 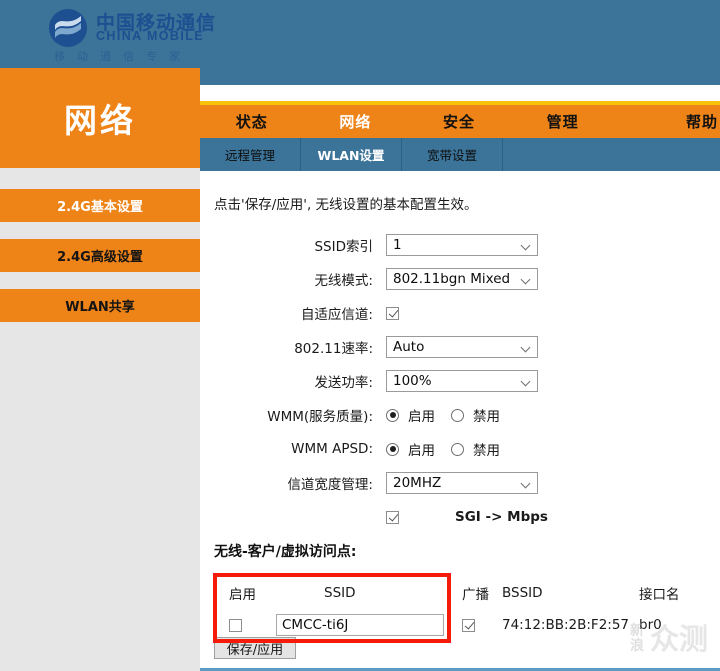 I want to click on label-wmm-qos: WMM(服务质量):, so click(x=320, y=417).